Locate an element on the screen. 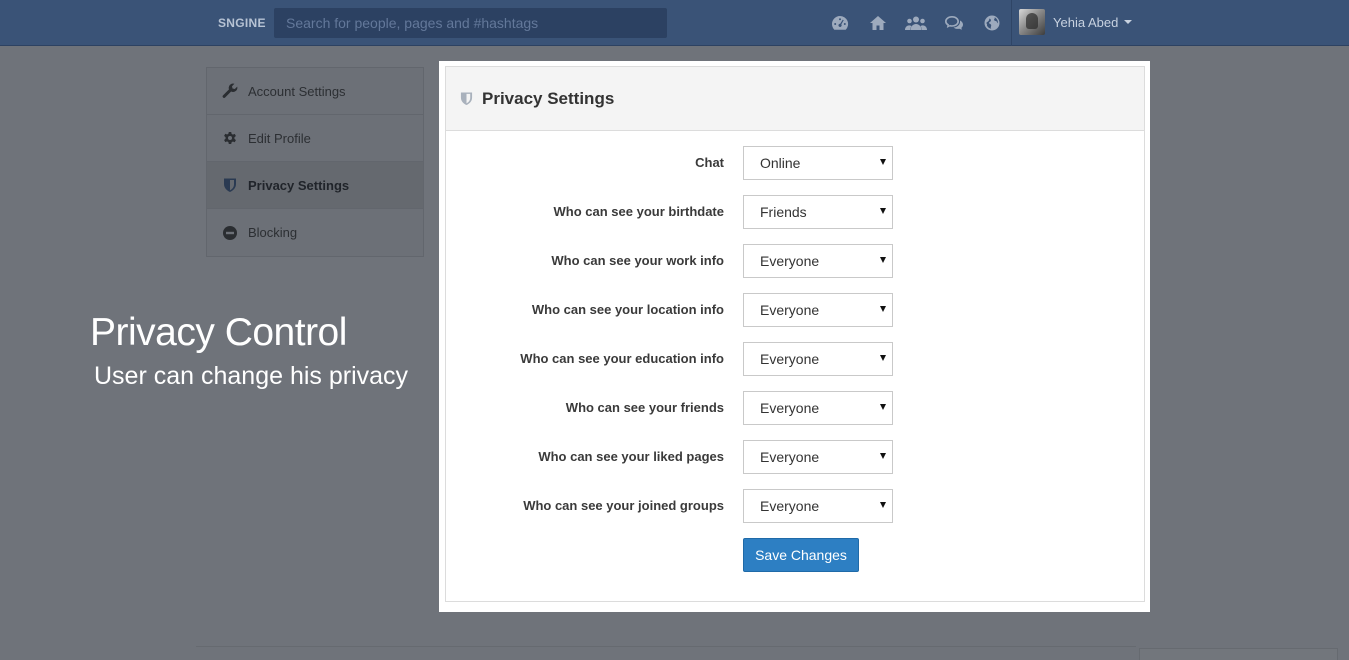  form-row-friends: Who can see your friends Everyone is located at coordinates (796, 408).